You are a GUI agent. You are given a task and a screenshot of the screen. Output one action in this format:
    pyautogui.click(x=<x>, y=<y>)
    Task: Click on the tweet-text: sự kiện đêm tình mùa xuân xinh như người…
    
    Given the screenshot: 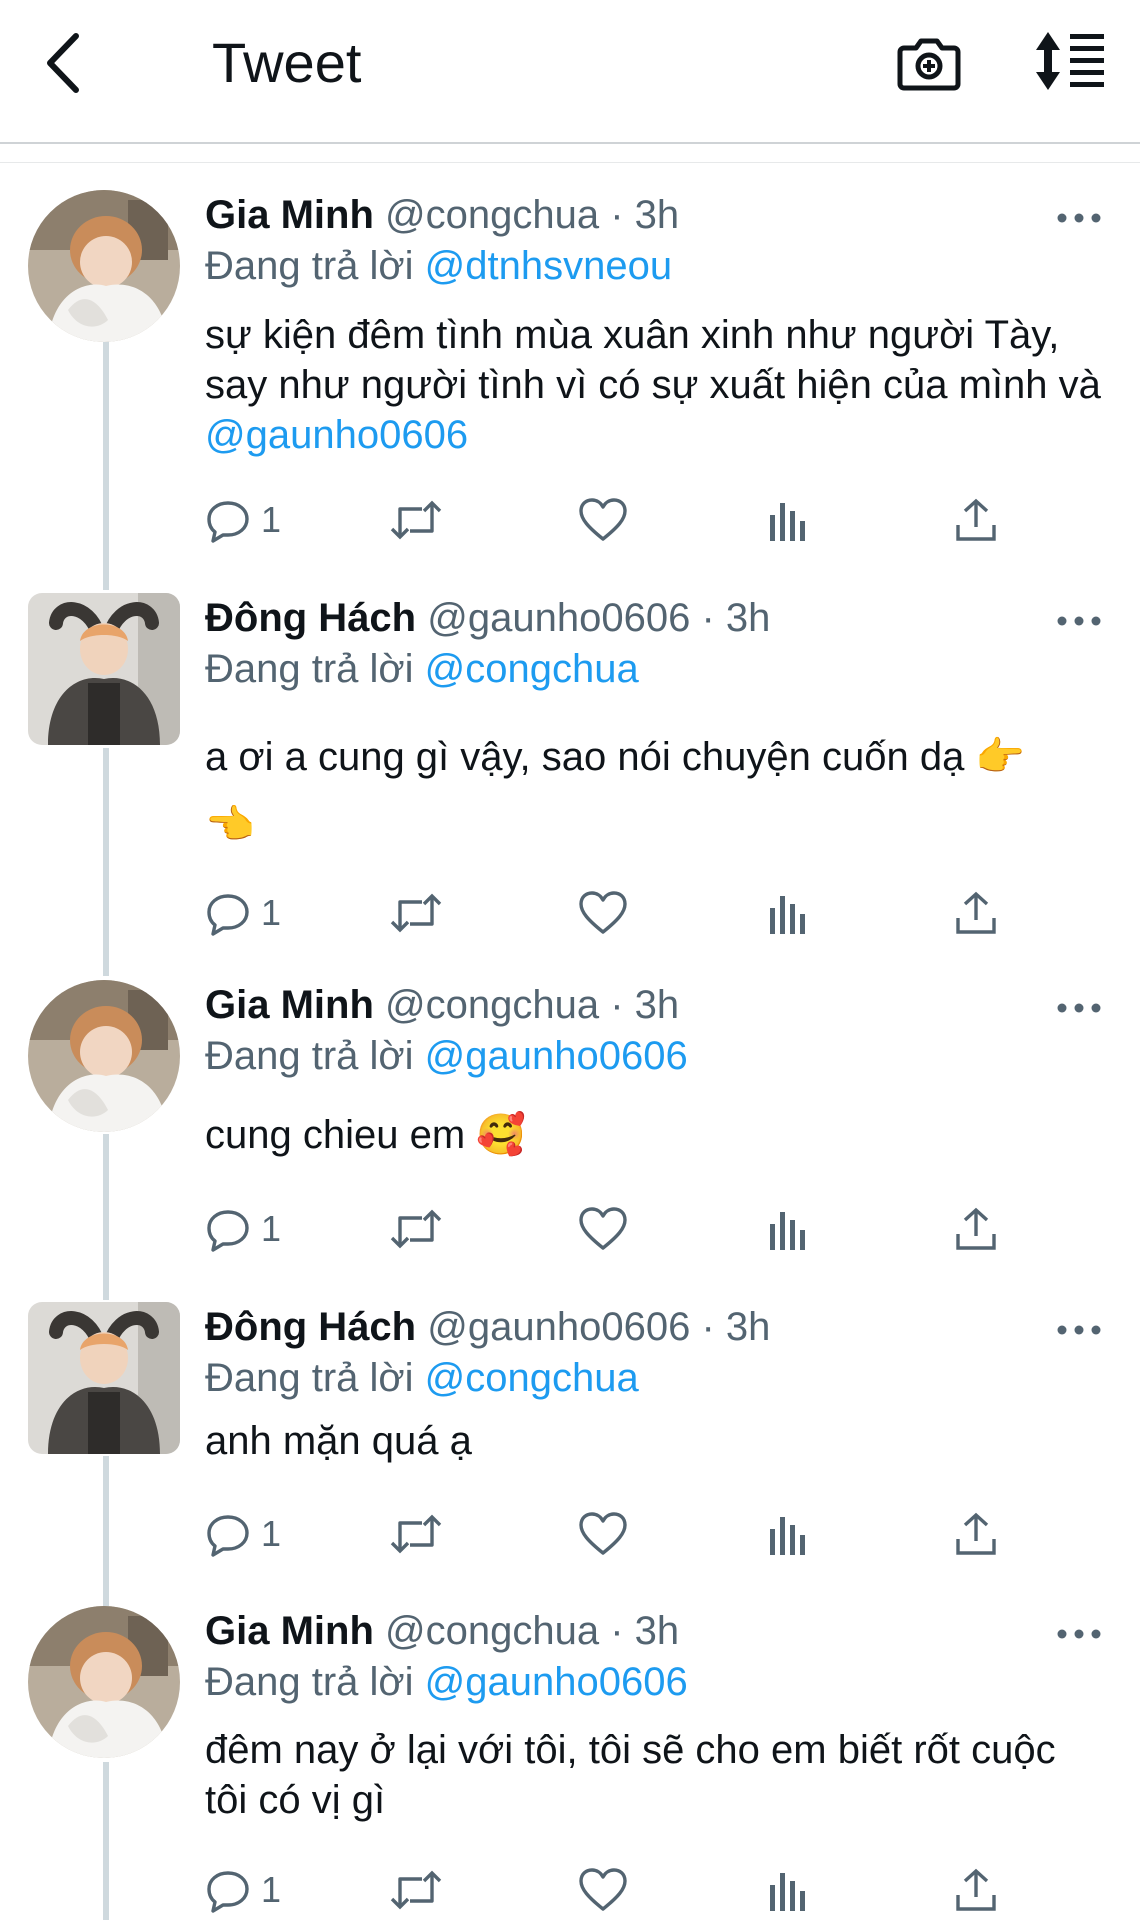 What is the action you would take?
    pyautogui.click(x=655, y=385)
    